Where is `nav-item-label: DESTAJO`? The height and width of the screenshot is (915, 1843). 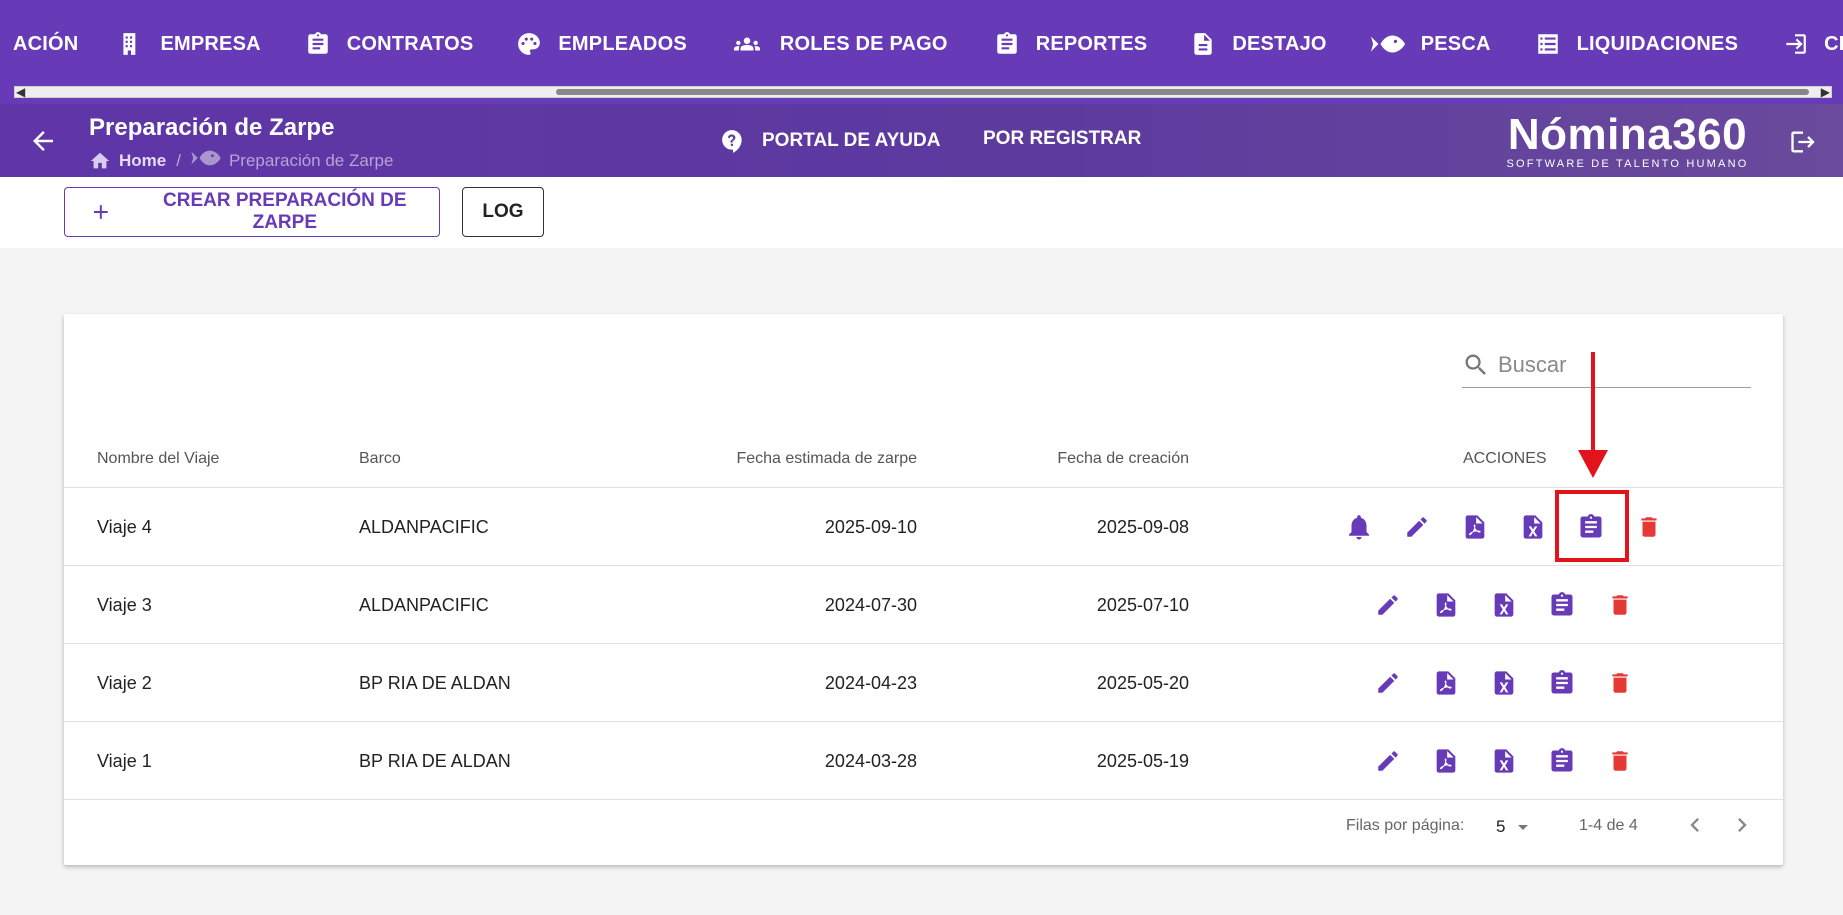 nav-item-label: DESTAJO is located at coordinates (1279, 43).